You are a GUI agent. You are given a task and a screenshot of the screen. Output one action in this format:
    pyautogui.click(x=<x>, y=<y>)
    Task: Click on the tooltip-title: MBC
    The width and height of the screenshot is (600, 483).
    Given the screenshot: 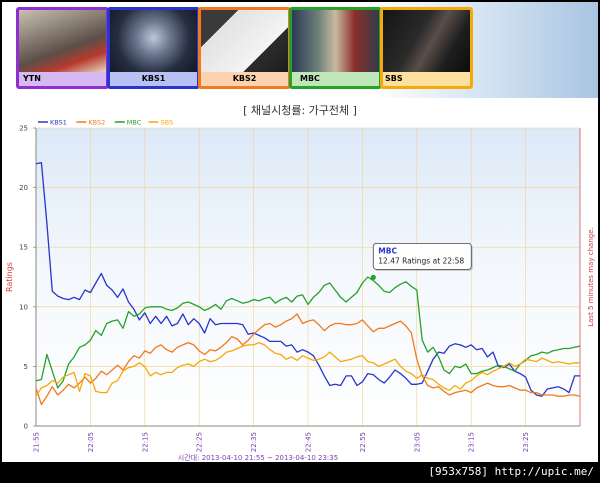 What is the action you would take?
    pyautogui.click(x=387, y=250)
    